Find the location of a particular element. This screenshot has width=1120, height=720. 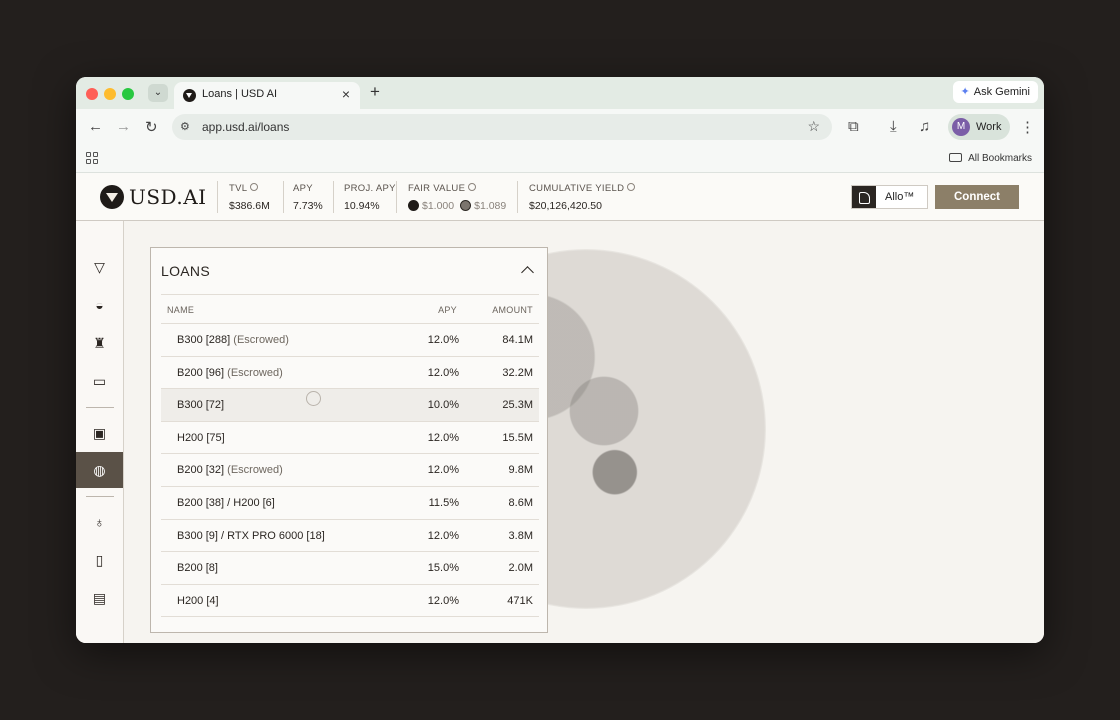

sidebar: ▽ ◒ ♜ ▭ ▣ ◍ ♁ ▯ ▤ is located at coordinates (100, 432).